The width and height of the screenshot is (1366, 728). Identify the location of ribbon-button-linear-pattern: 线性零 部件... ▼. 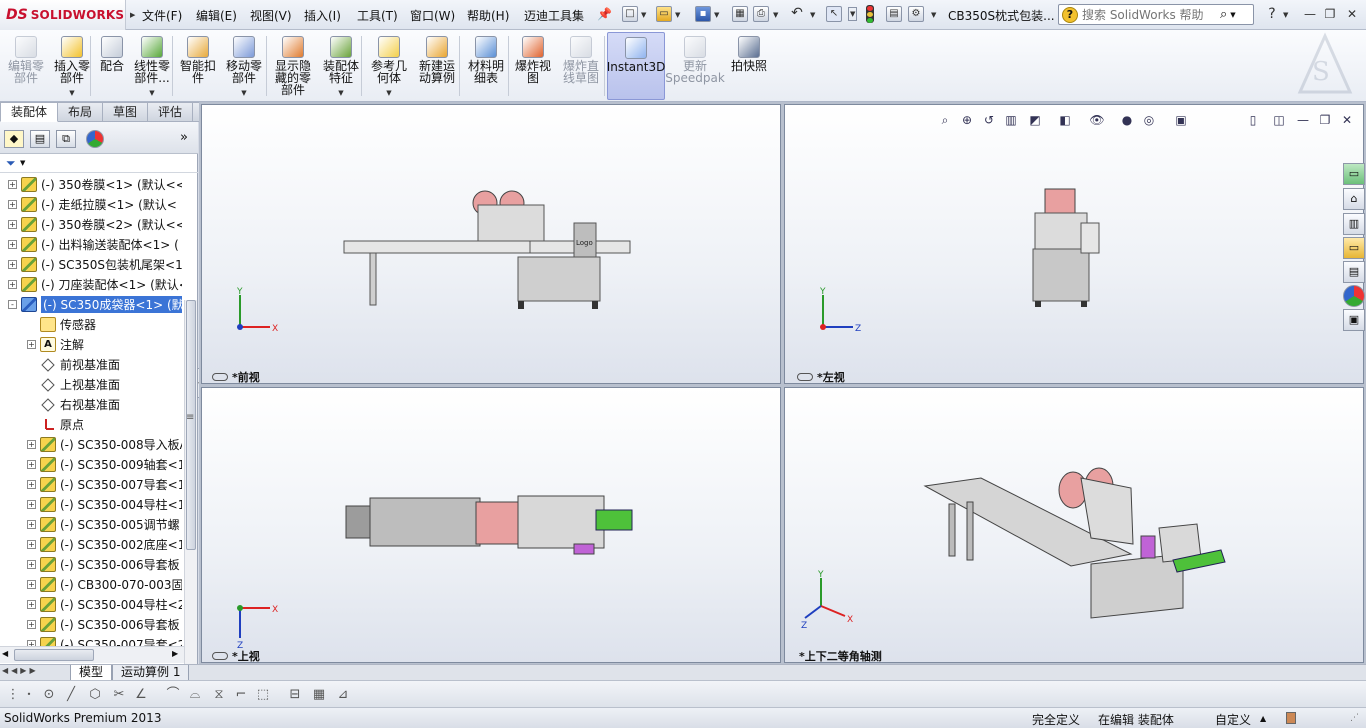
(152, 66).